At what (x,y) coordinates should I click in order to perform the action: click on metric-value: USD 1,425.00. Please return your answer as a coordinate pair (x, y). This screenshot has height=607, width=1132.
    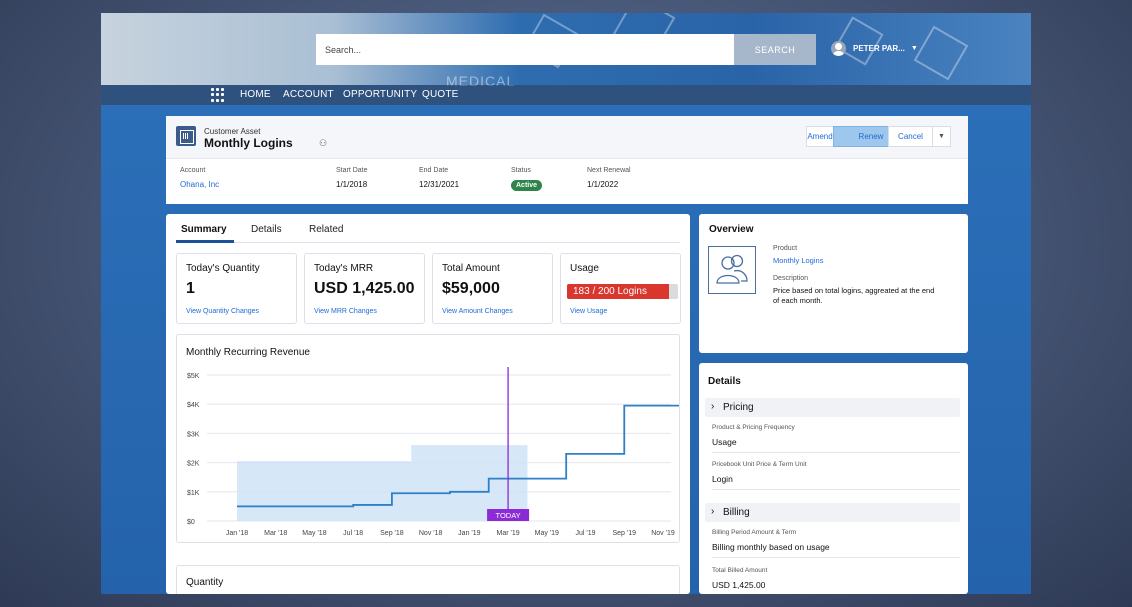
    Looking at the image, I should click on (364, 288).